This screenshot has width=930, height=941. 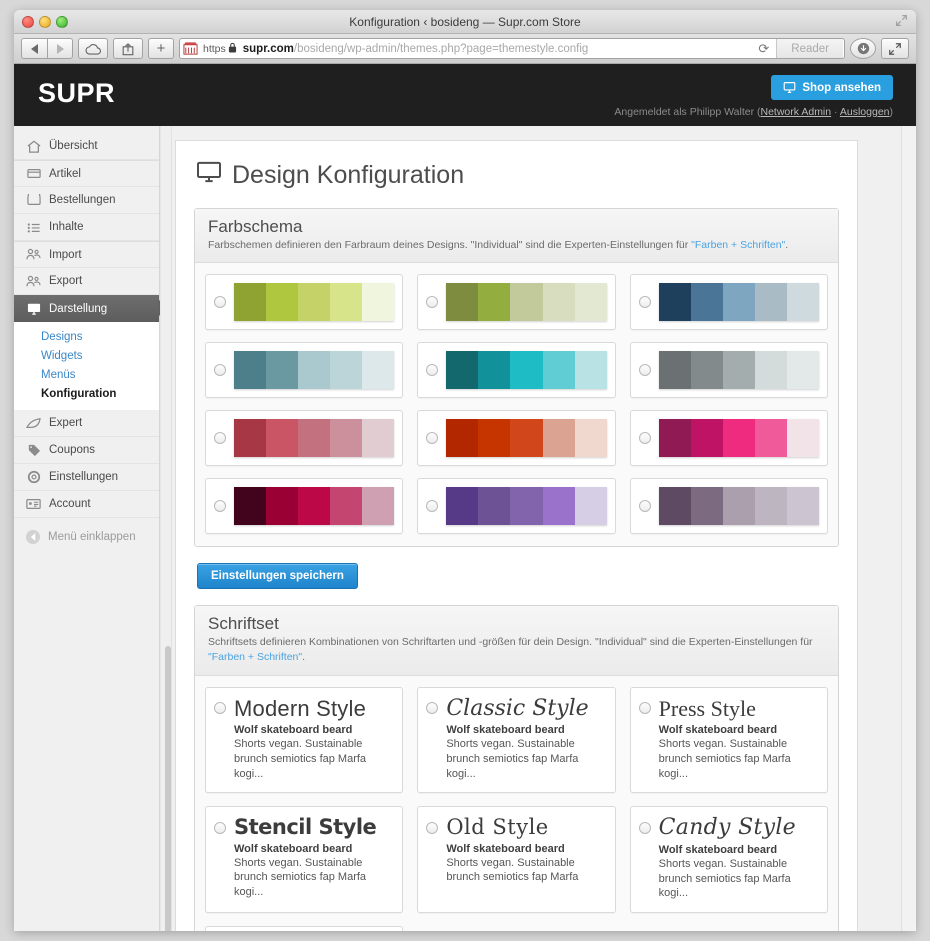 What do you see at coordinates (86, 254) in the screenshot?
I see `sidebar-item-import: Import` at bounding box center [86, 254].